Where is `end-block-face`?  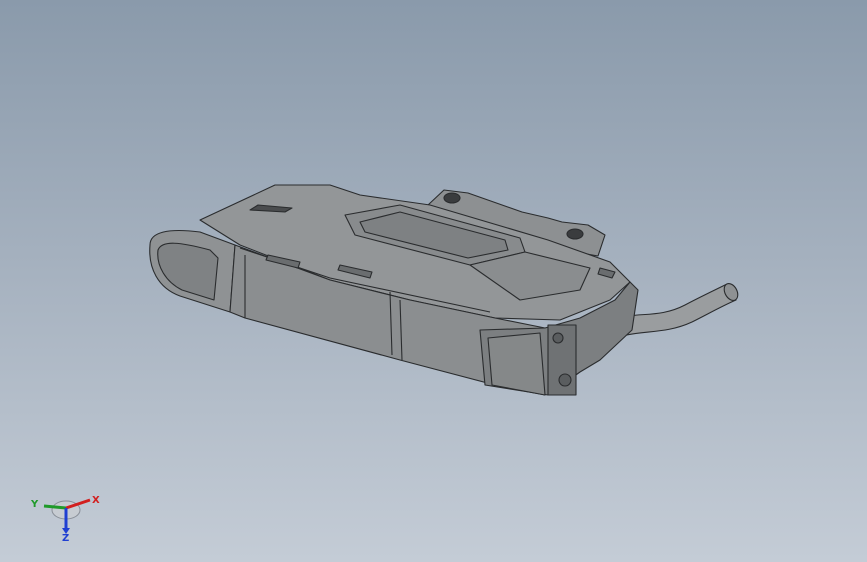
end-block-face is located at coordinates (516, 364).